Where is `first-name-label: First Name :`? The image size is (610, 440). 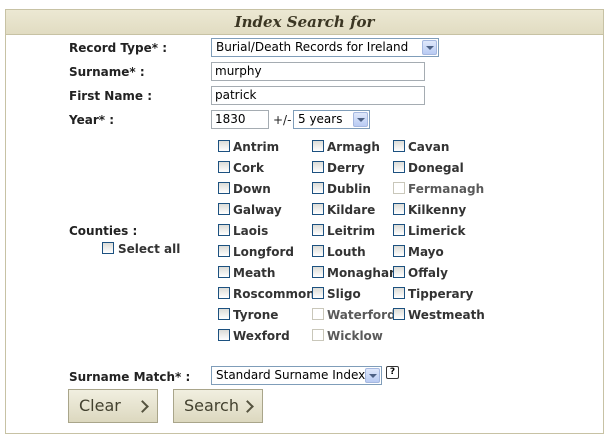
first-name-label: First Name : is located at coordinates (111, 96).